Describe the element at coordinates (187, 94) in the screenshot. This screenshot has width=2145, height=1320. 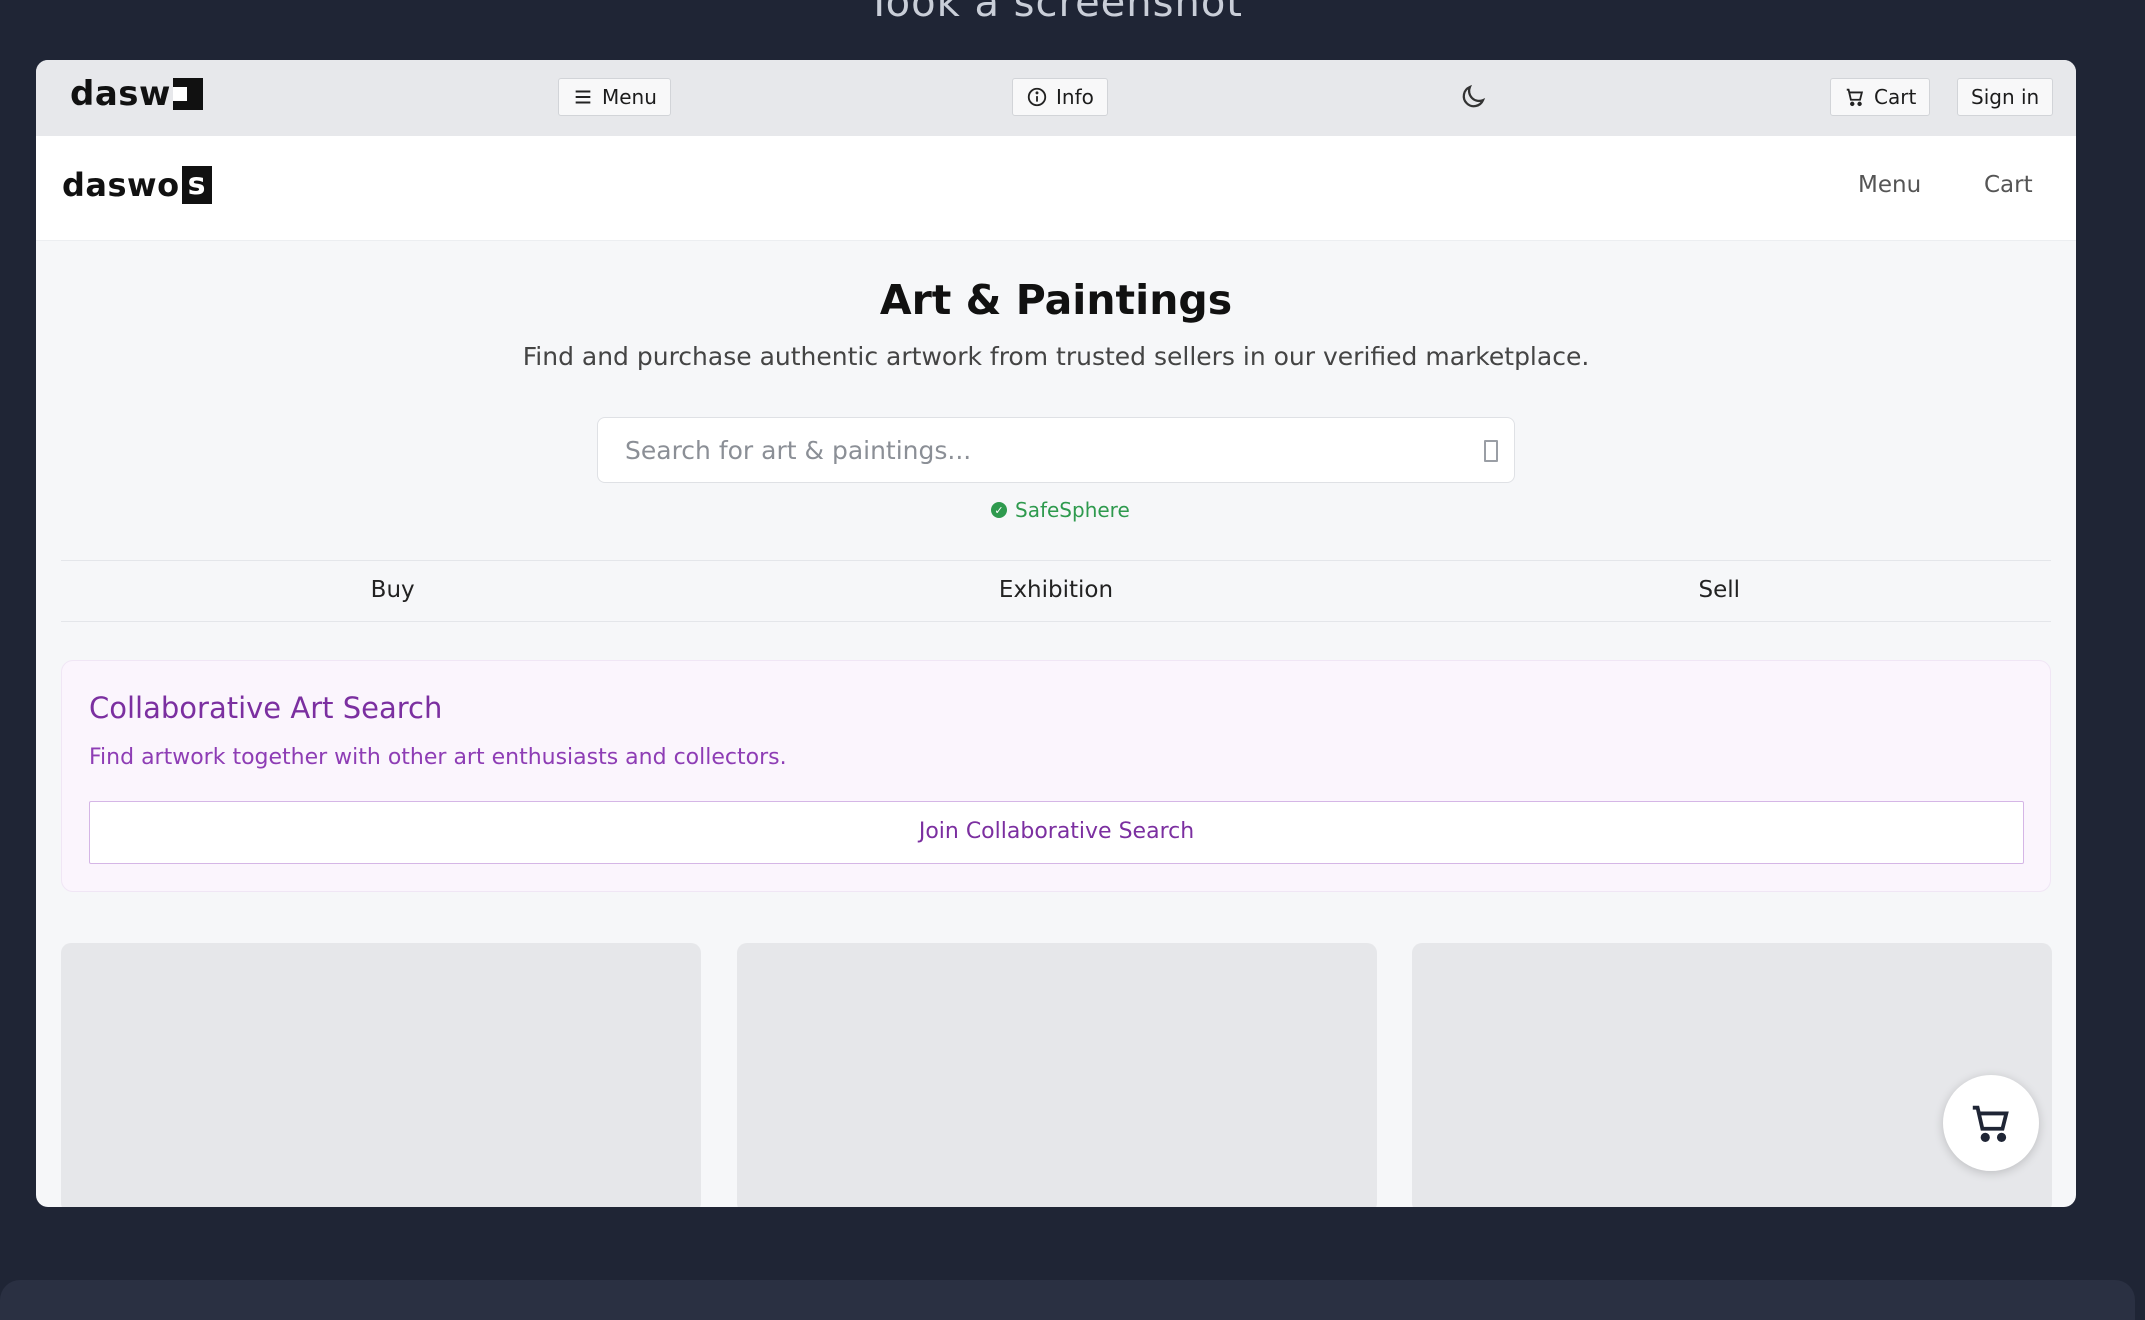
I see `logo-box-icon` at that location.